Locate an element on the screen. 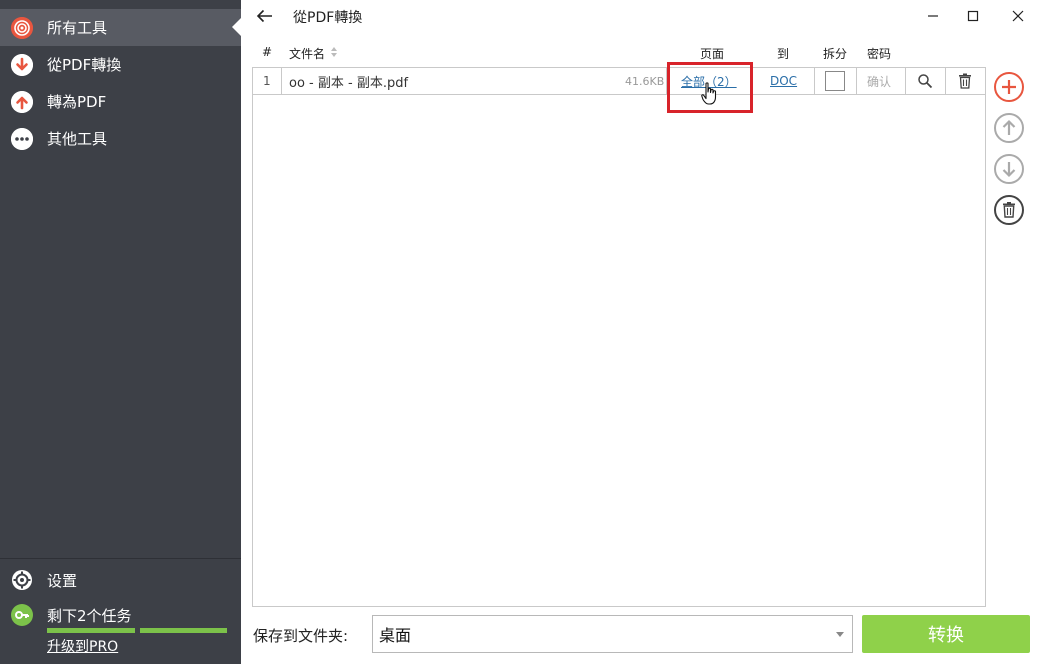 The image size is (1042, 664). row-index: 1 is located at coordinates (267, 81).